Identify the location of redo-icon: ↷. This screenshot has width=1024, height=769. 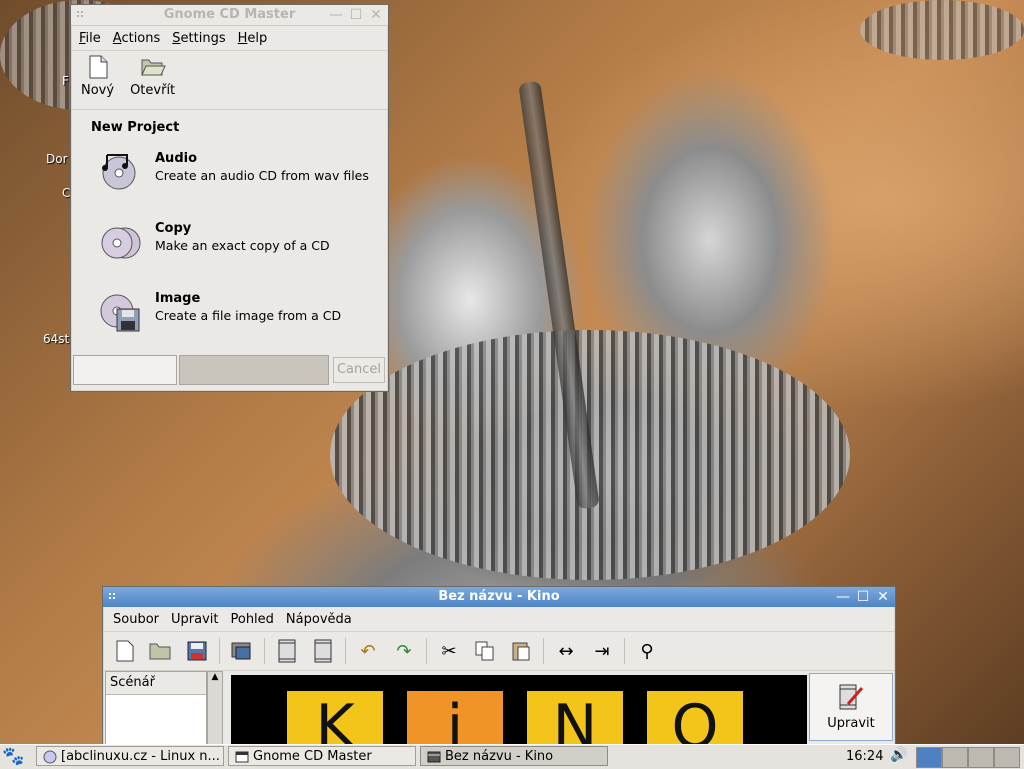
(404, 651).